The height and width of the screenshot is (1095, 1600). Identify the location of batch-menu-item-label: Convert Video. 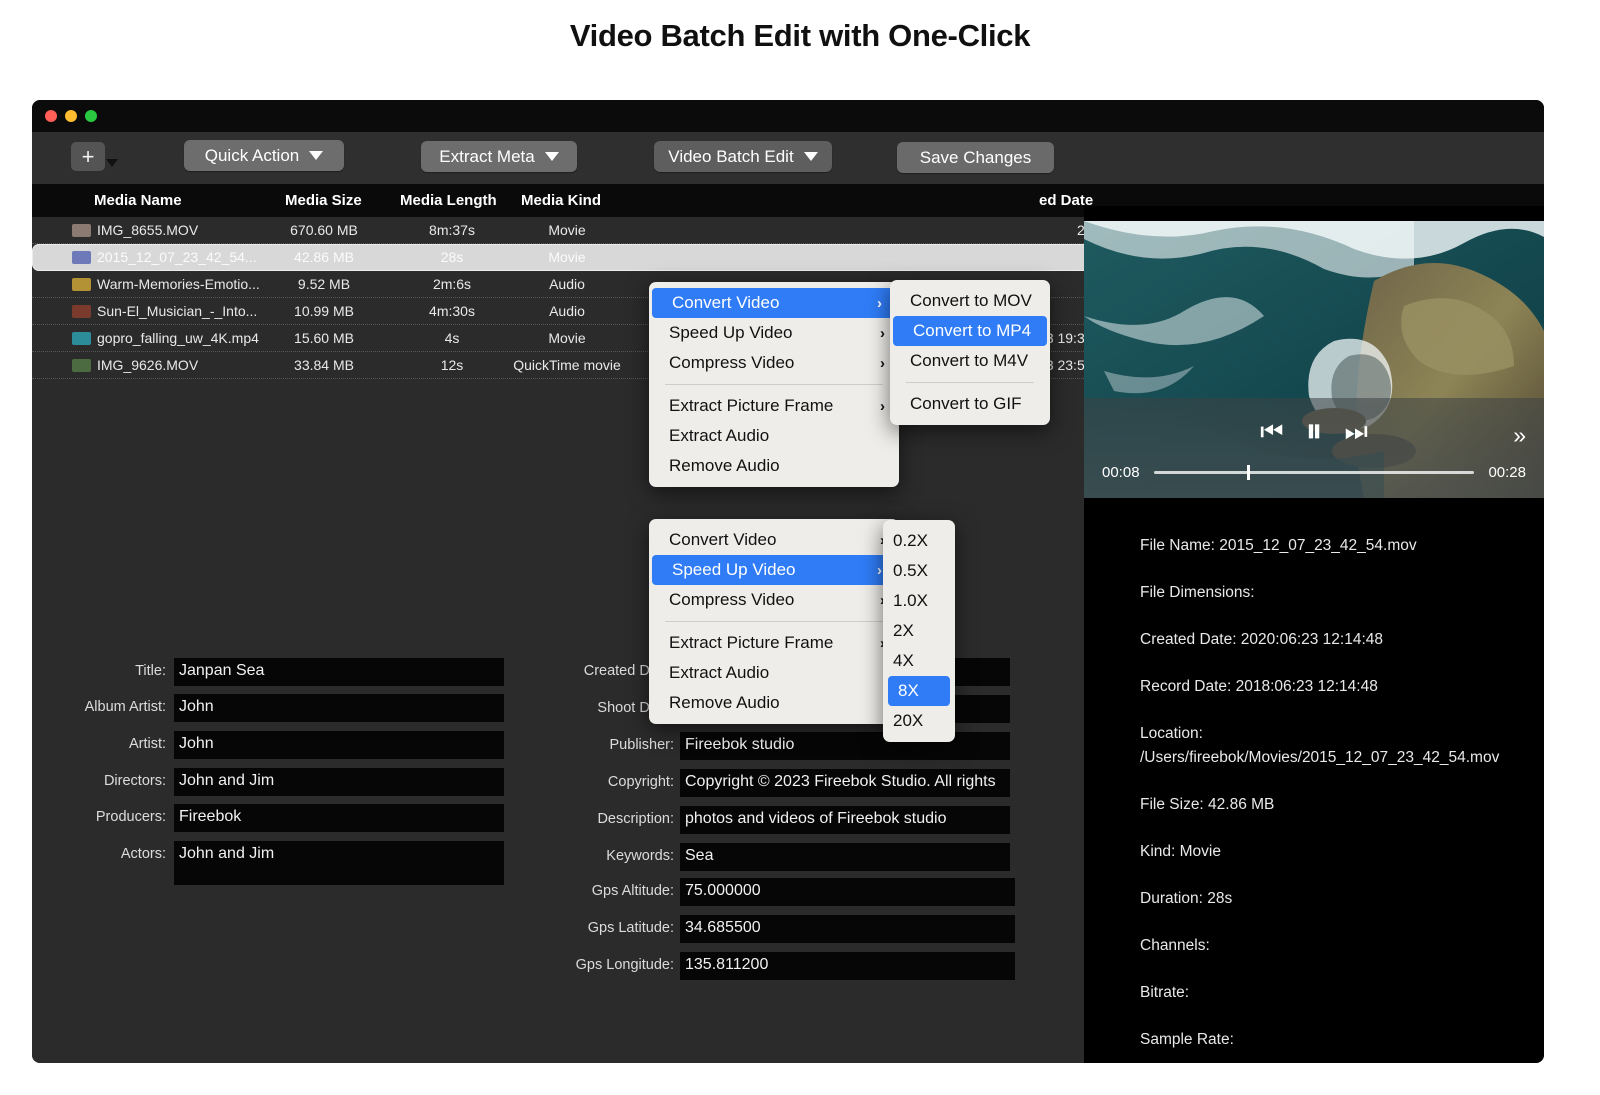
(726, 302).